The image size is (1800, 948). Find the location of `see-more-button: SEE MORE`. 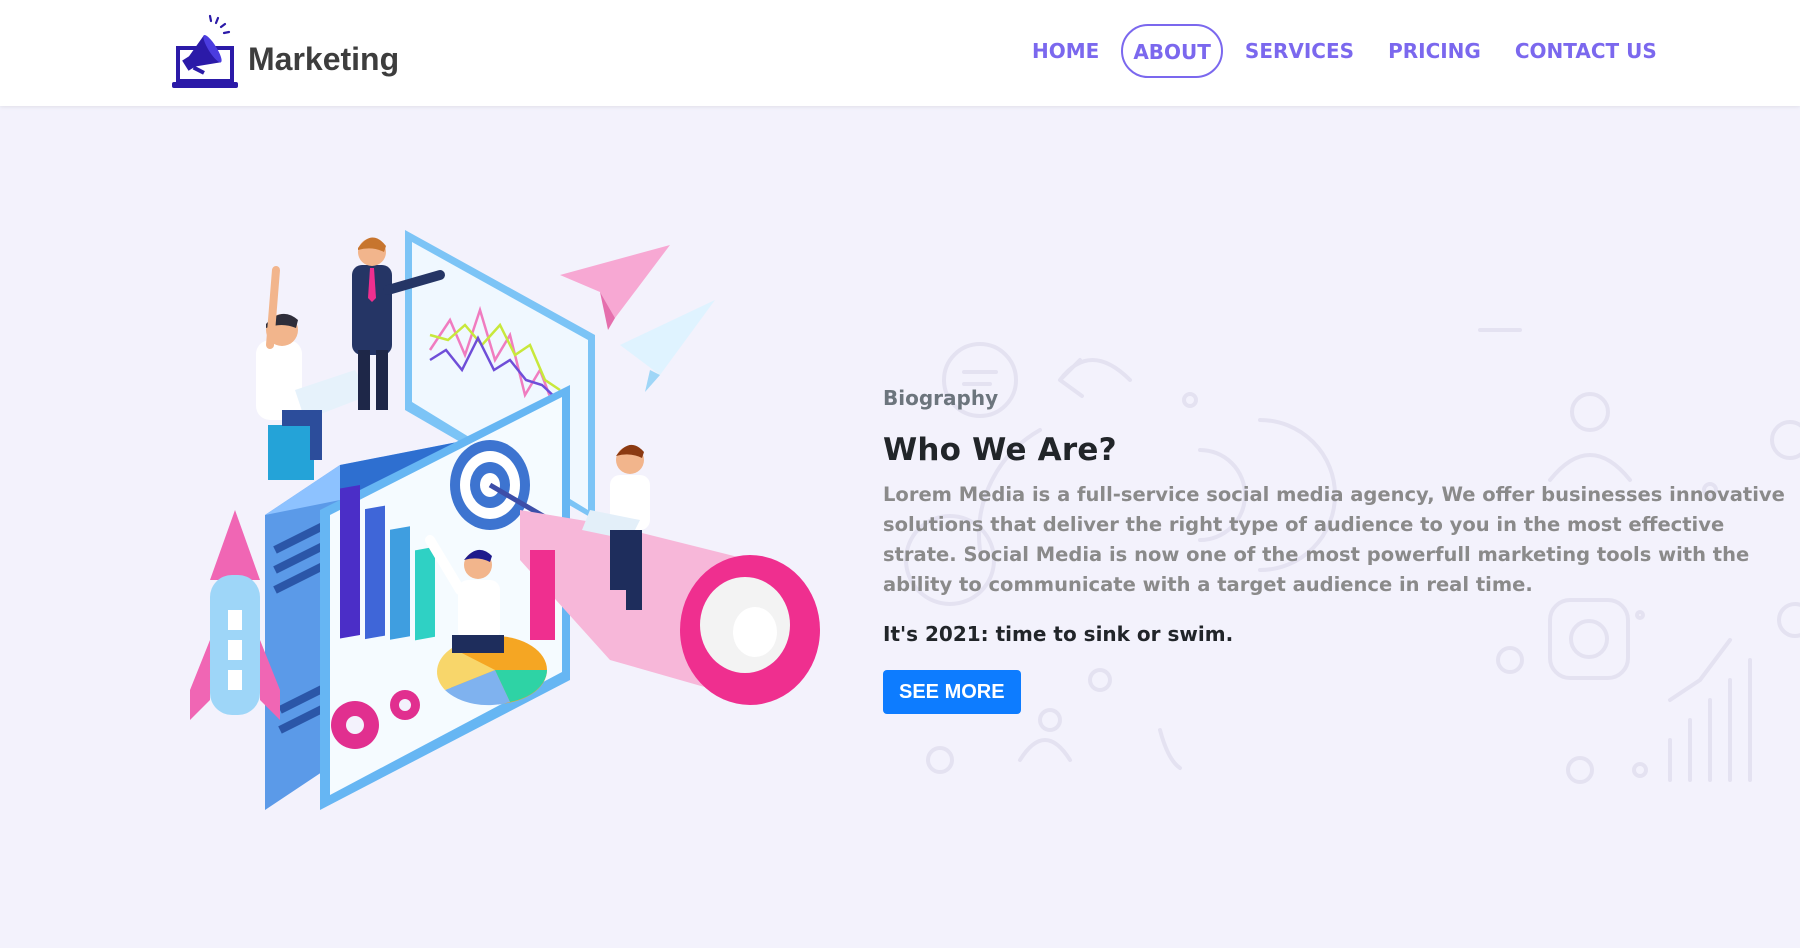

see-more-button: SEE MORE is located at coordinates (952, 692).